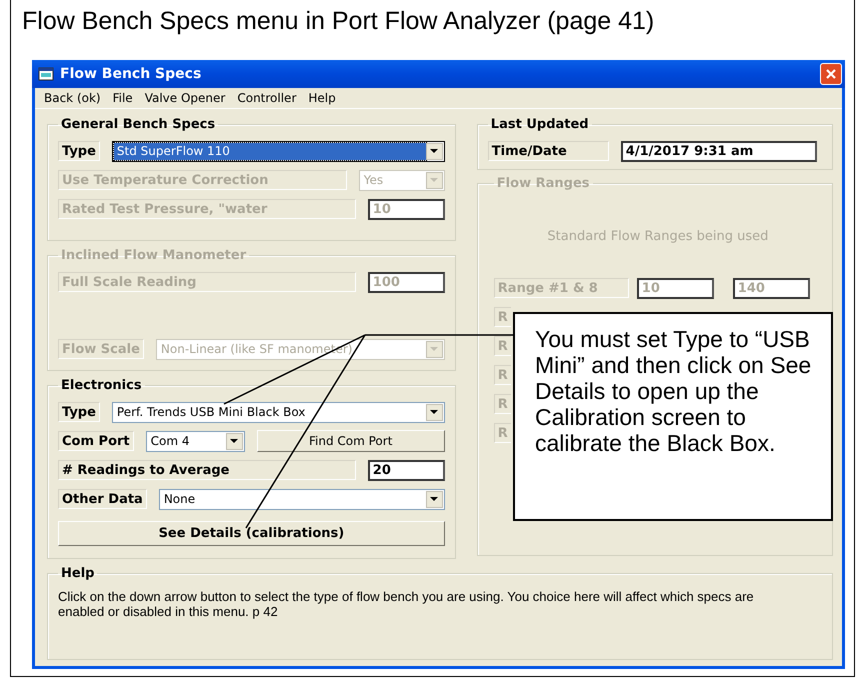 This screenshot has height=681, width=865. Describe the element at coordinates (207, 470) in the screenshot. I see `field-label: # Readings to Average` at that location.